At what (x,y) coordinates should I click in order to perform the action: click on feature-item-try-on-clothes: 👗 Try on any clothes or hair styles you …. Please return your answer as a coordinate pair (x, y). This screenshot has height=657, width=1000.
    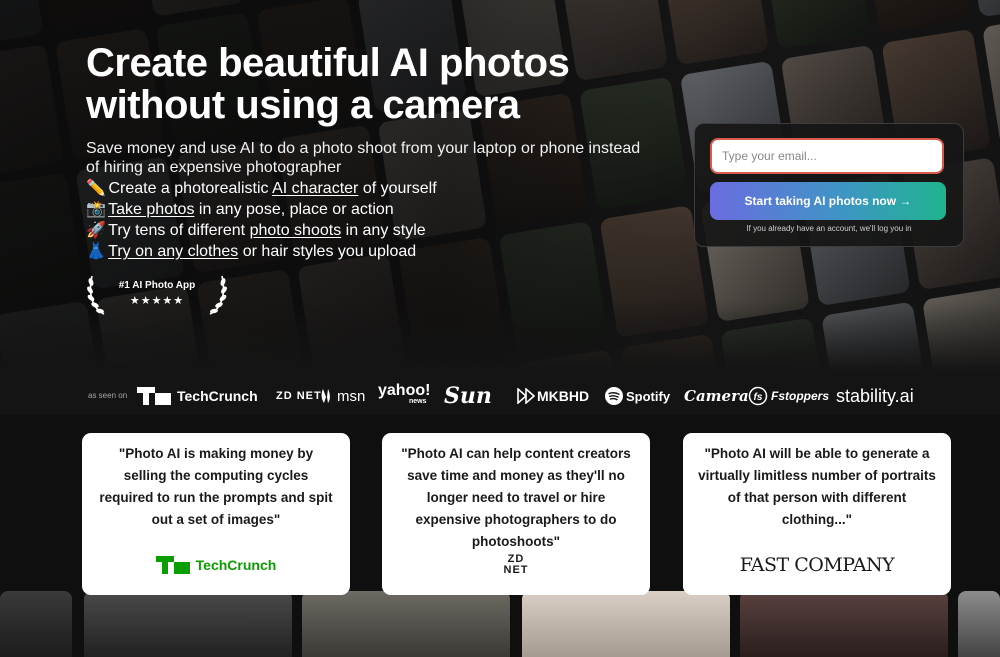
    Looking at the image, I should click on (251, 251).